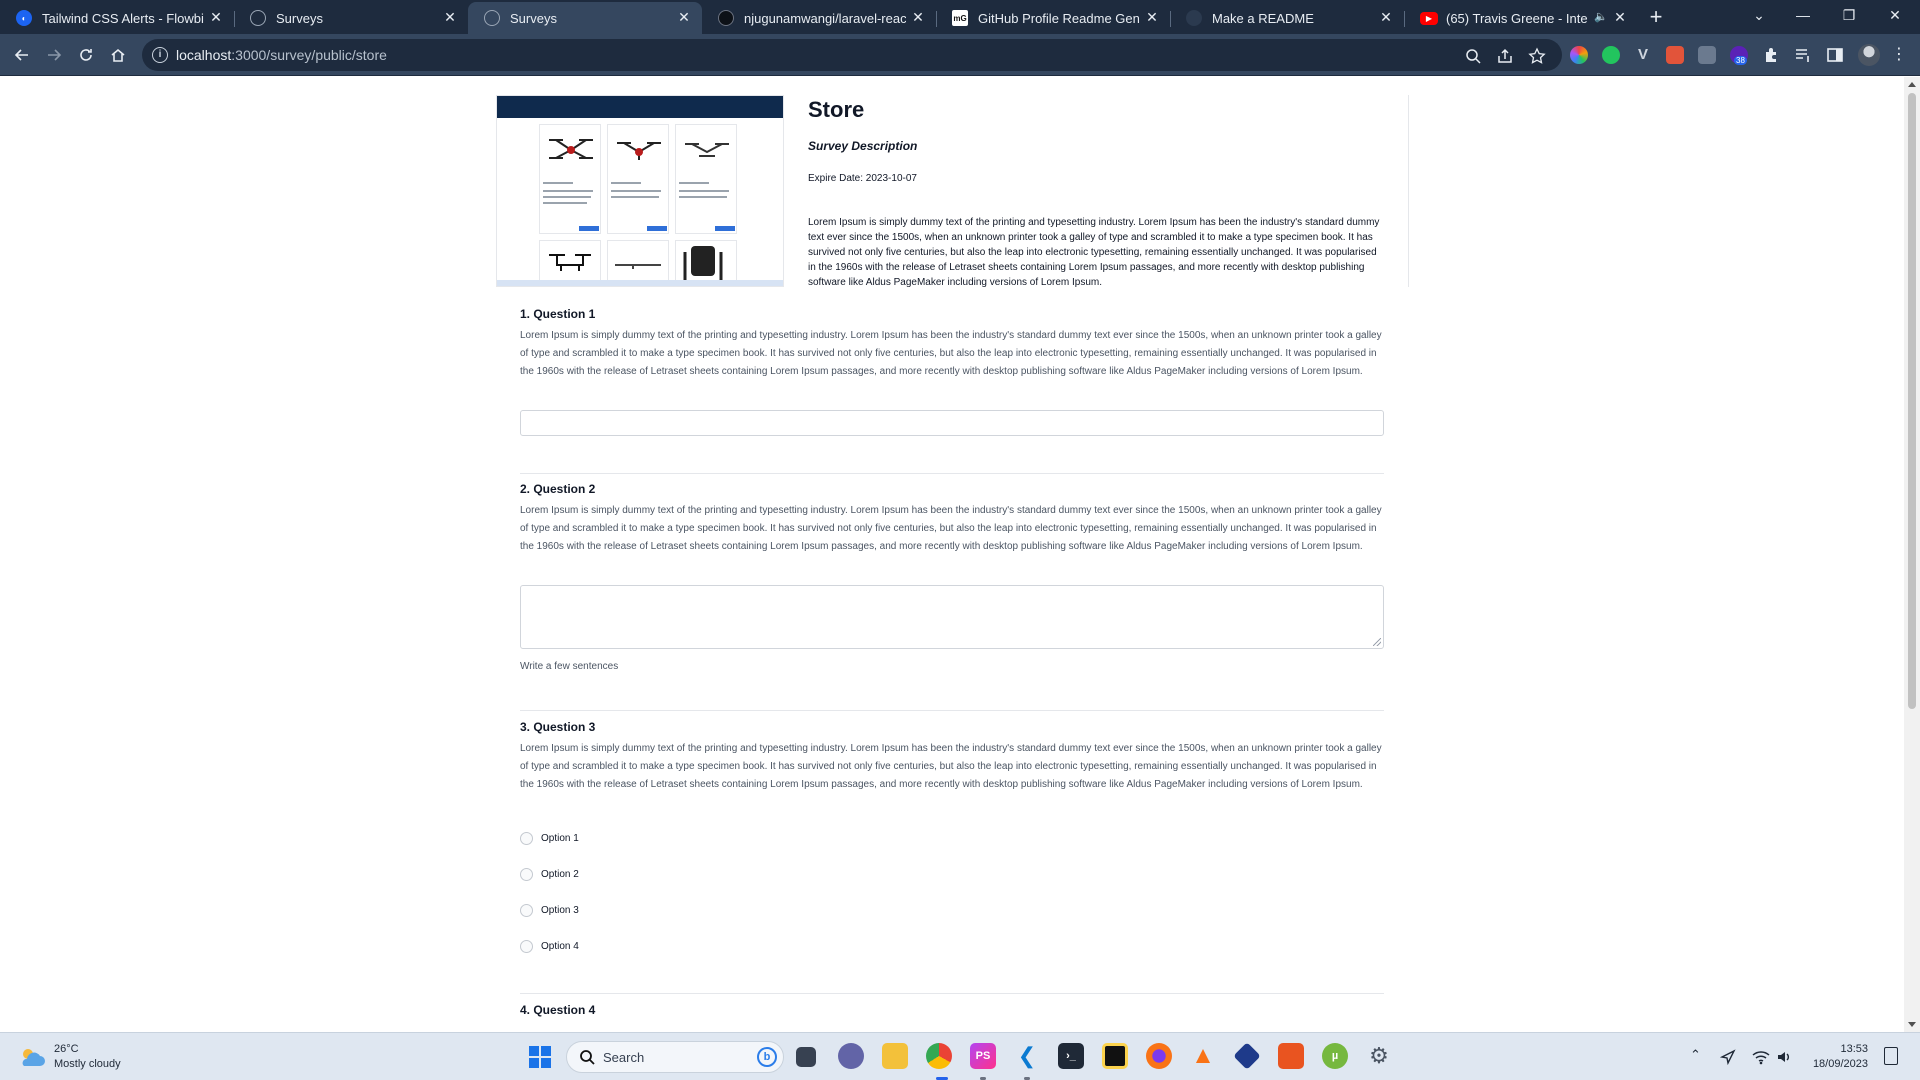 Image resolution: width=1920 pixels, height=1080 pixels. I want to click on drone-icon, so click(570, 262).